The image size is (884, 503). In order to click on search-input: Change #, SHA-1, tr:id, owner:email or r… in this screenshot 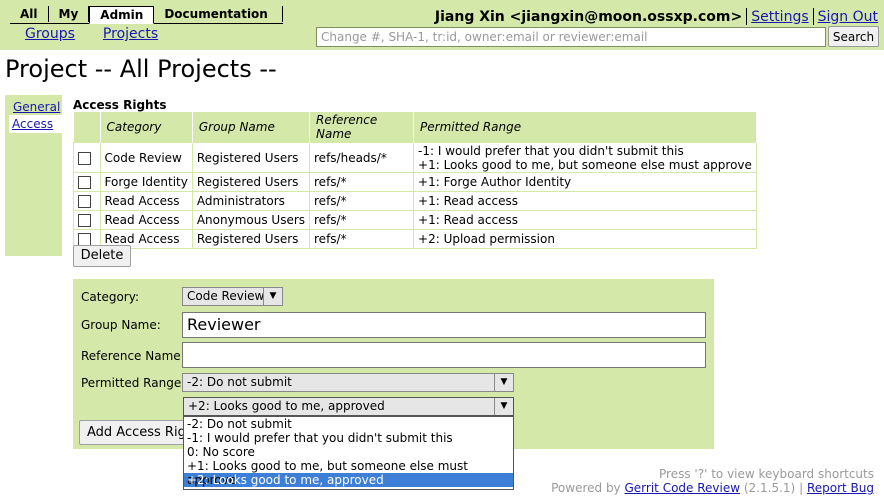, I will do `click(571, 37)`.